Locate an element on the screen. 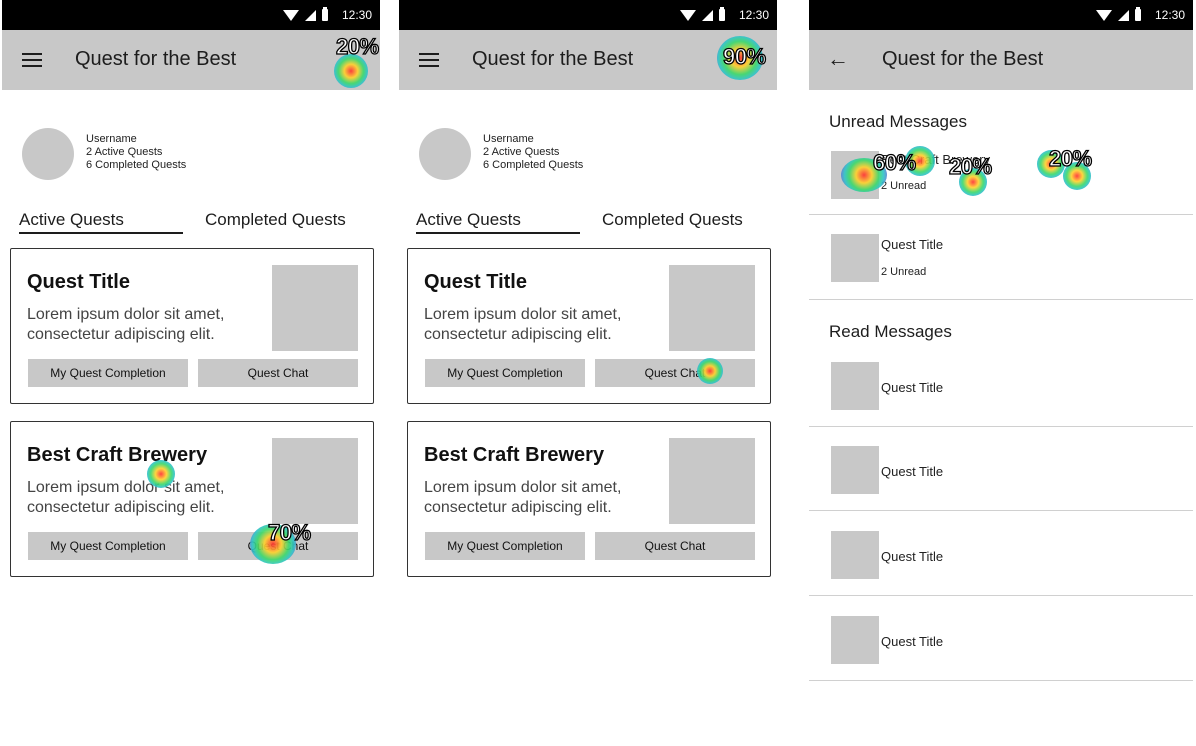 The height and width of the screenshot is (746, 1196). app-bar: ← Quest for the Best is located at coordinates (1001, 60).